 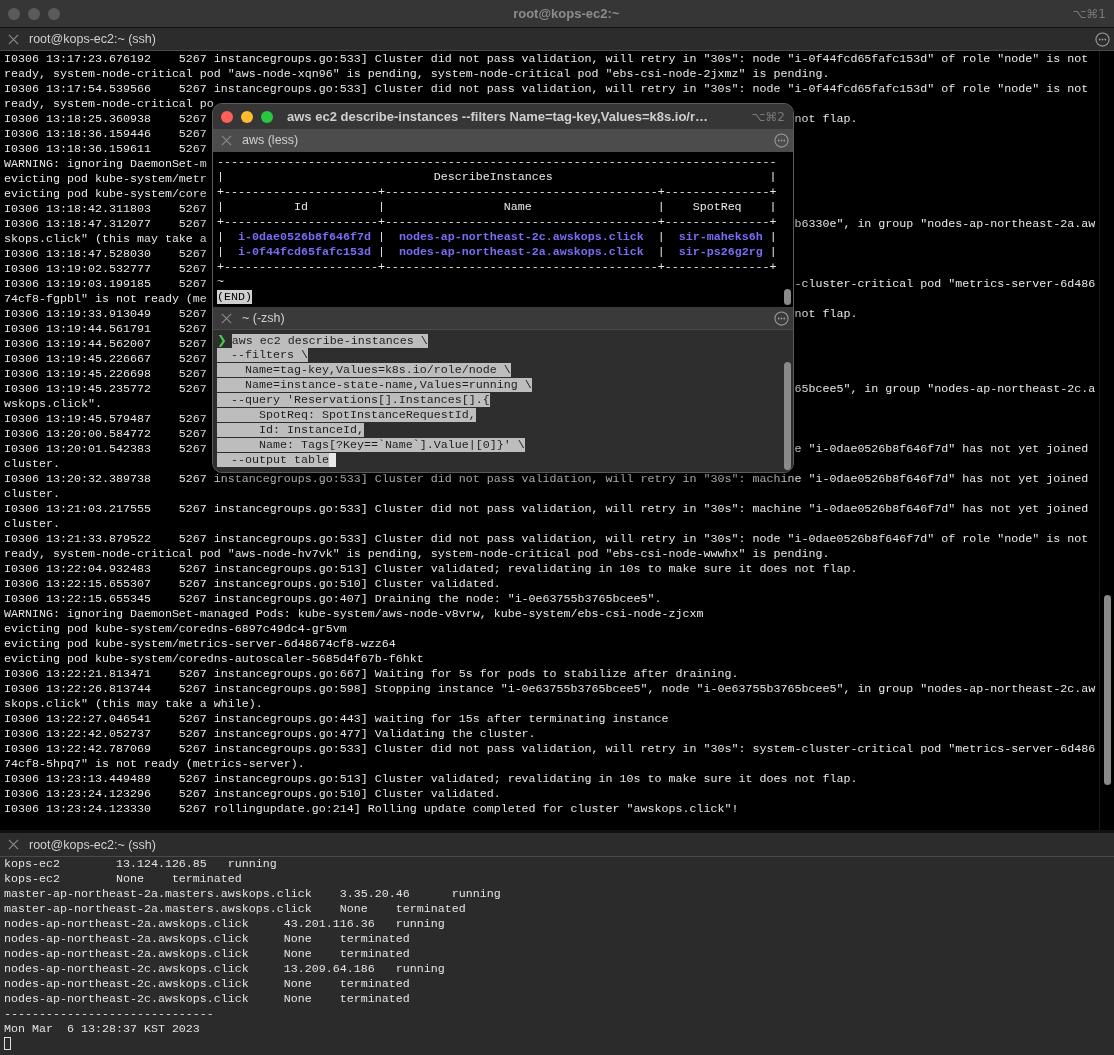 What do you see at coordinates (252, 584) in the screenshot?
I see `log-line: I0306 13:22:15.655307 5267 instancegroups.go:510] Cluster validated.` at bounding box center [252, 584].